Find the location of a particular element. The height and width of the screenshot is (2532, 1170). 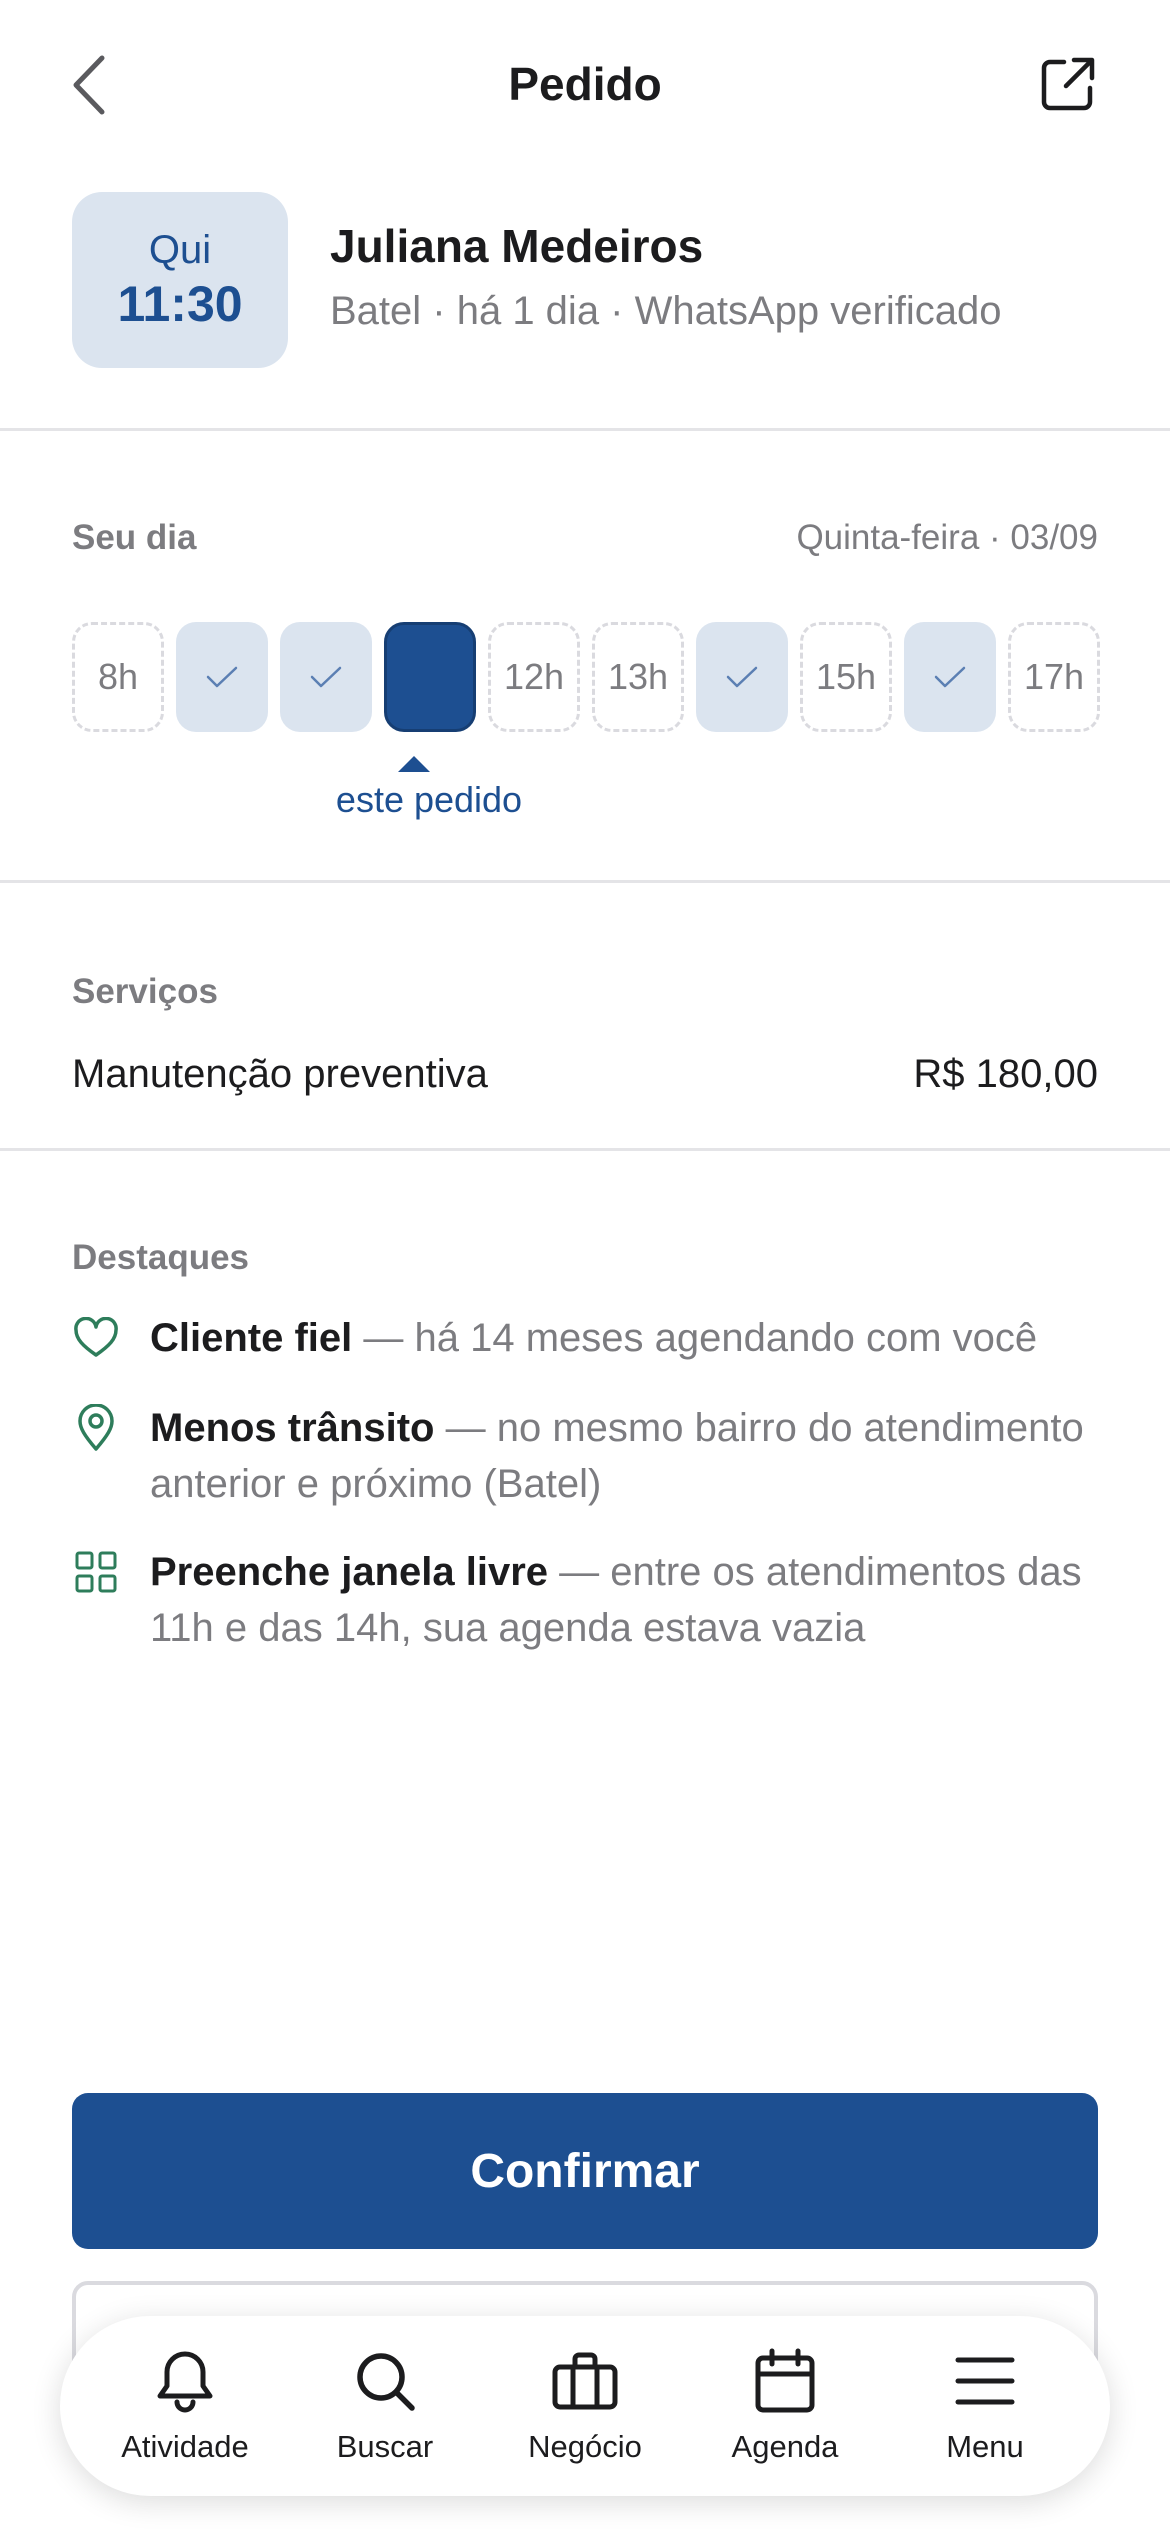

header: Pedido is located at coordinates (585, 85).